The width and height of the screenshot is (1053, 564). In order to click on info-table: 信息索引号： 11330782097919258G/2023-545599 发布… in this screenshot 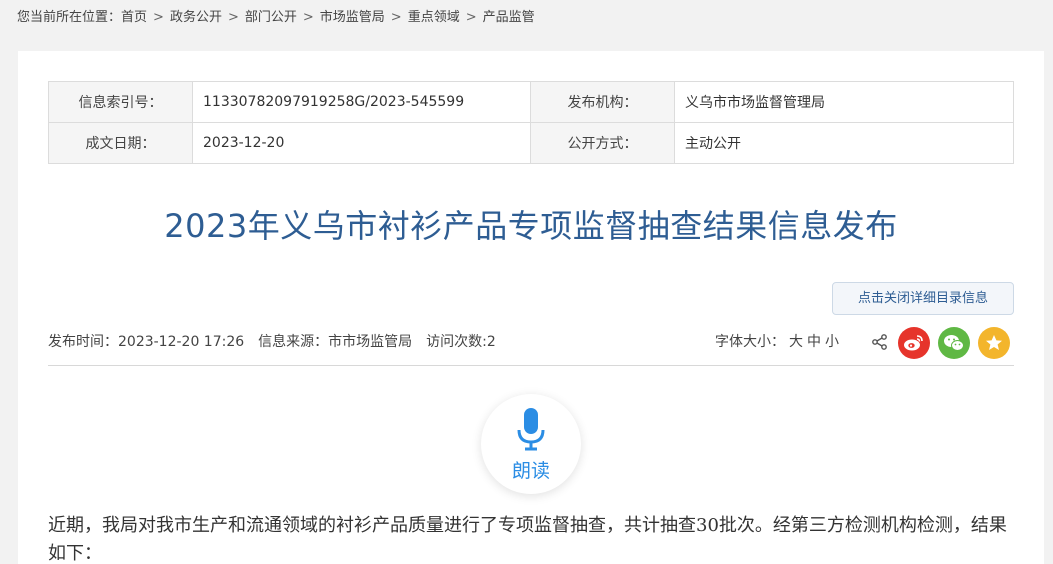, I will do `click(531, 122)`.